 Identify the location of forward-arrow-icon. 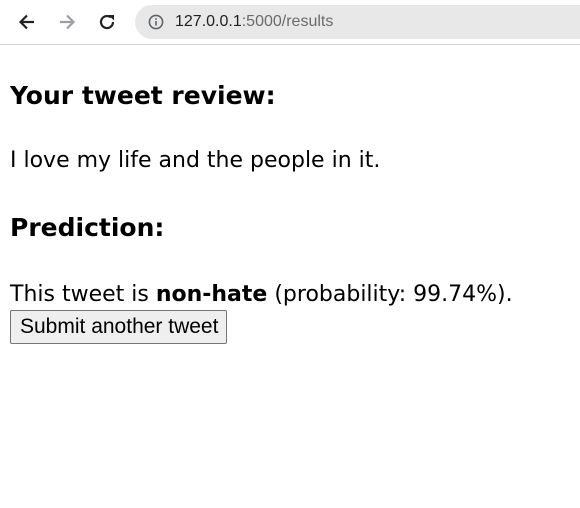
(68, 22).